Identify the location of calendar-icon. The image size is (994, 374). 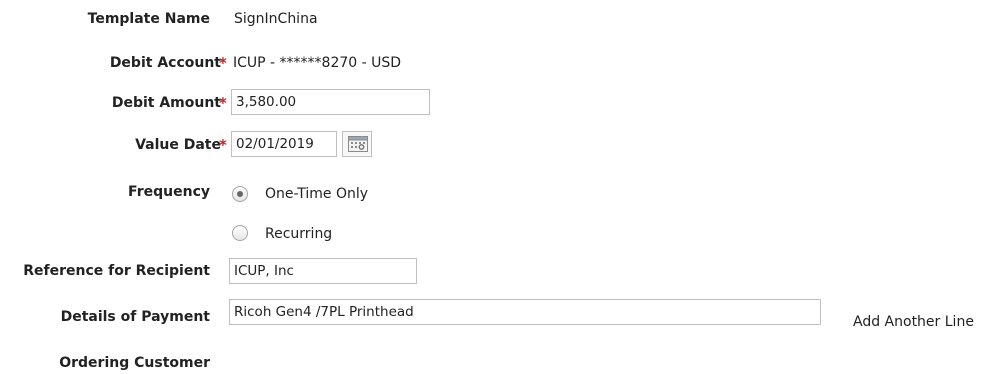
(358, 144).